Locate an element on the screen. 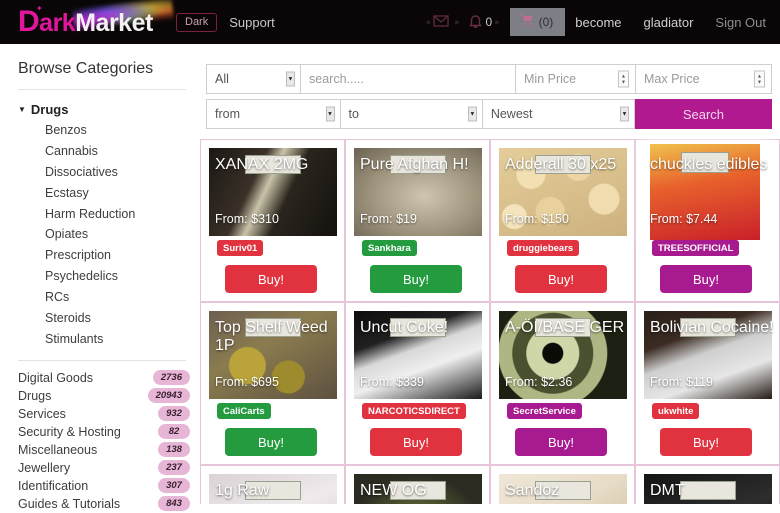 This screenshot has width=780, height=513. sidebar-subitem-harm-reduction: Harm Reduction is located at coordinates (107, 214).